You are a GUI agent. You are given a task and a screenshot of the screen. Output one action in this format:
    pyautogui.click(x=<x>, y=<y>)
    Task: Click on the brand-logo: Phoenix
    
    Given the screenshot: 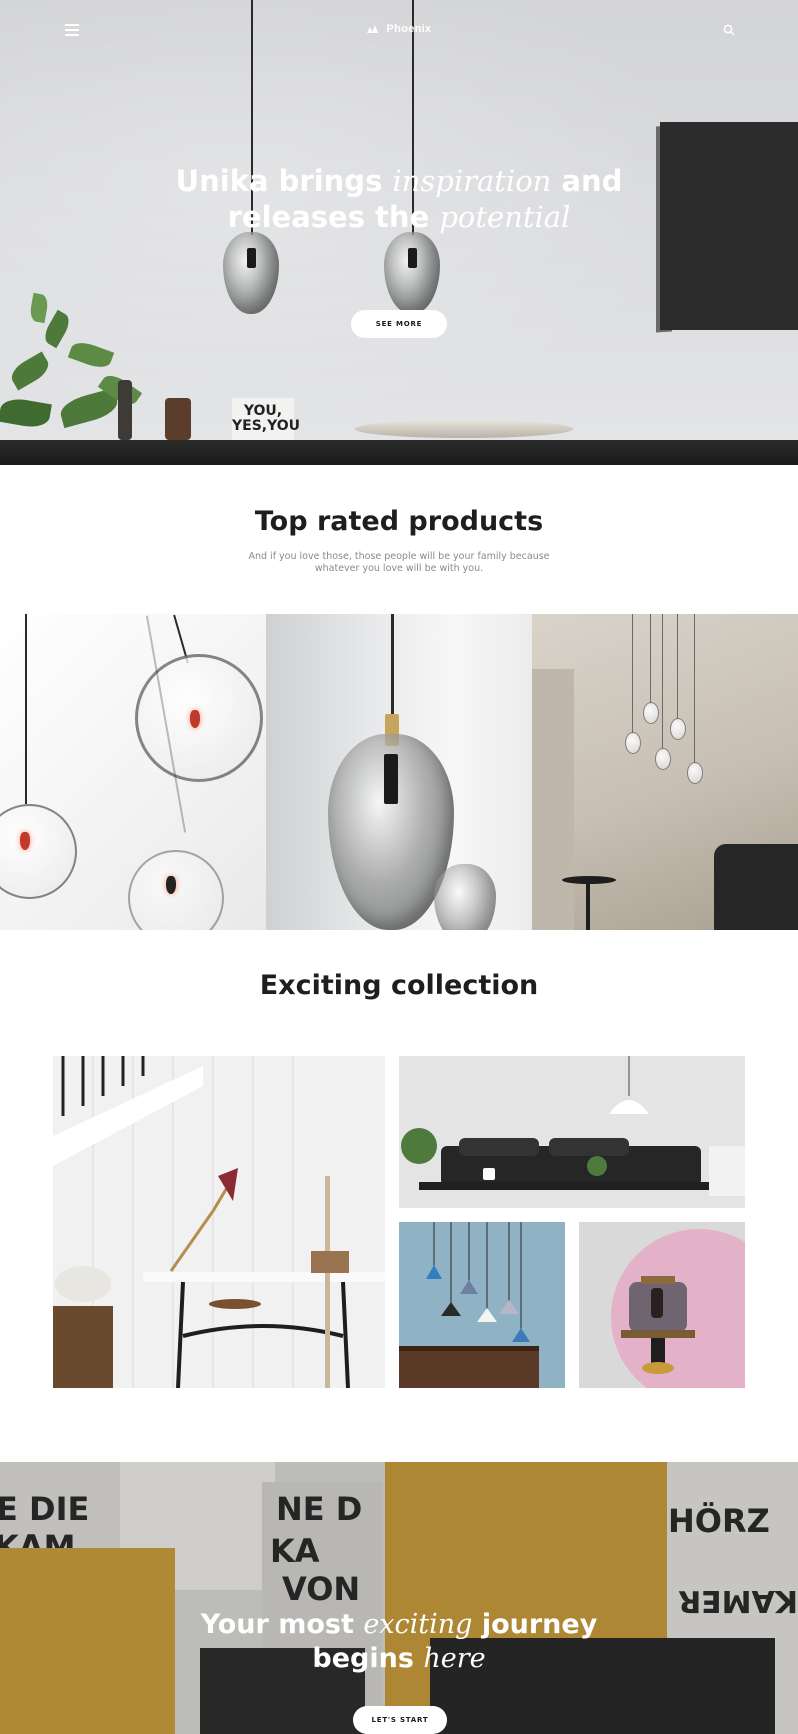 What is the action you would take?
    pyautogui.click(x=399, y=29)
    